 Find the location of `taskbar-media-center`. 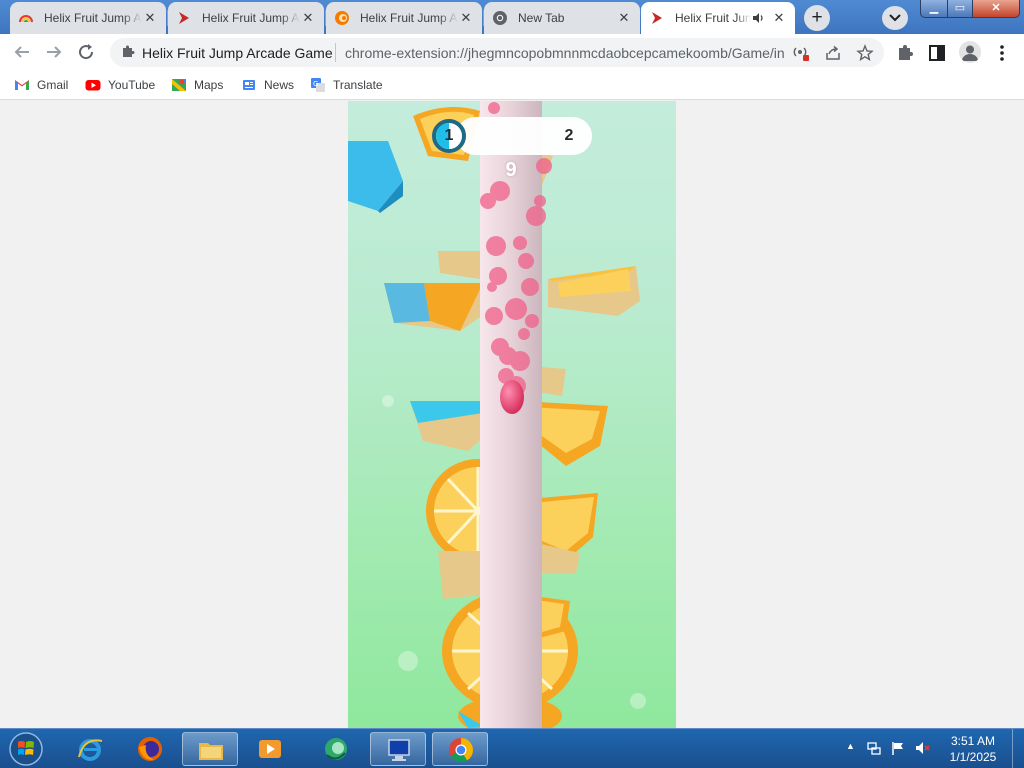

taskbar-media-center is located at coordinates (336, 749).